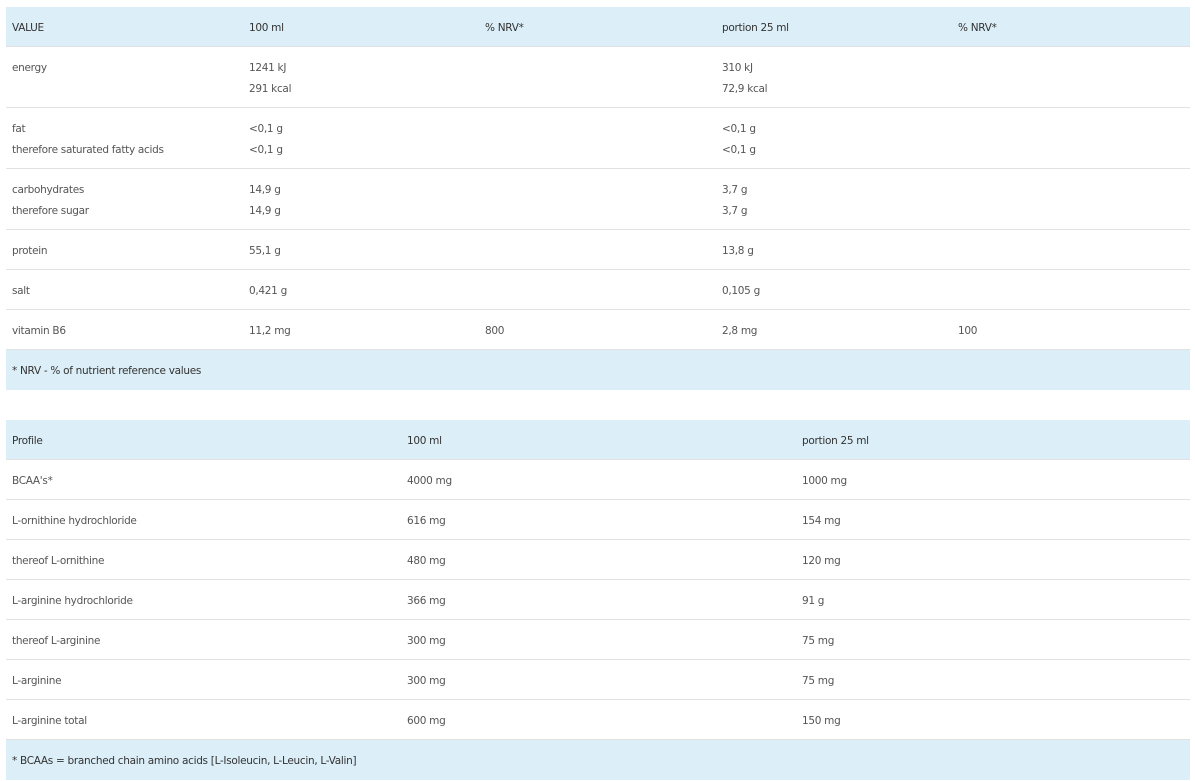  Describe the element at coordinates (977, 28) in the screenshot. I see `header-nrv-portion: % NRV*` at that location.